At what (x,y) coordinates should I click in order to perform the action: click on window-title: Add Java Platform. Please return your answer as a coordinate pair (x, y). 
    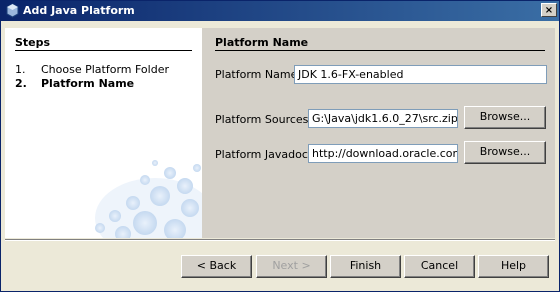
    Looking at the image, I should click on (79, 10).